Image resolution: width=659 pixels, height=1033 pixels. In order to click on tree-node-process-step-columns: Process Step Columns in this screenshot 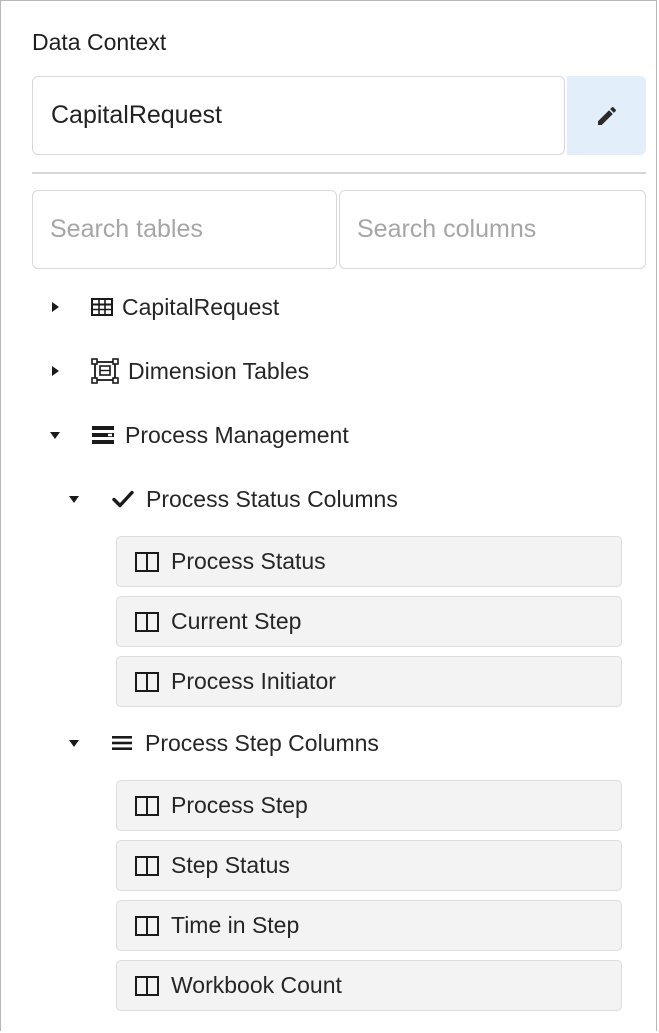, I will do `click(221, 743)`.